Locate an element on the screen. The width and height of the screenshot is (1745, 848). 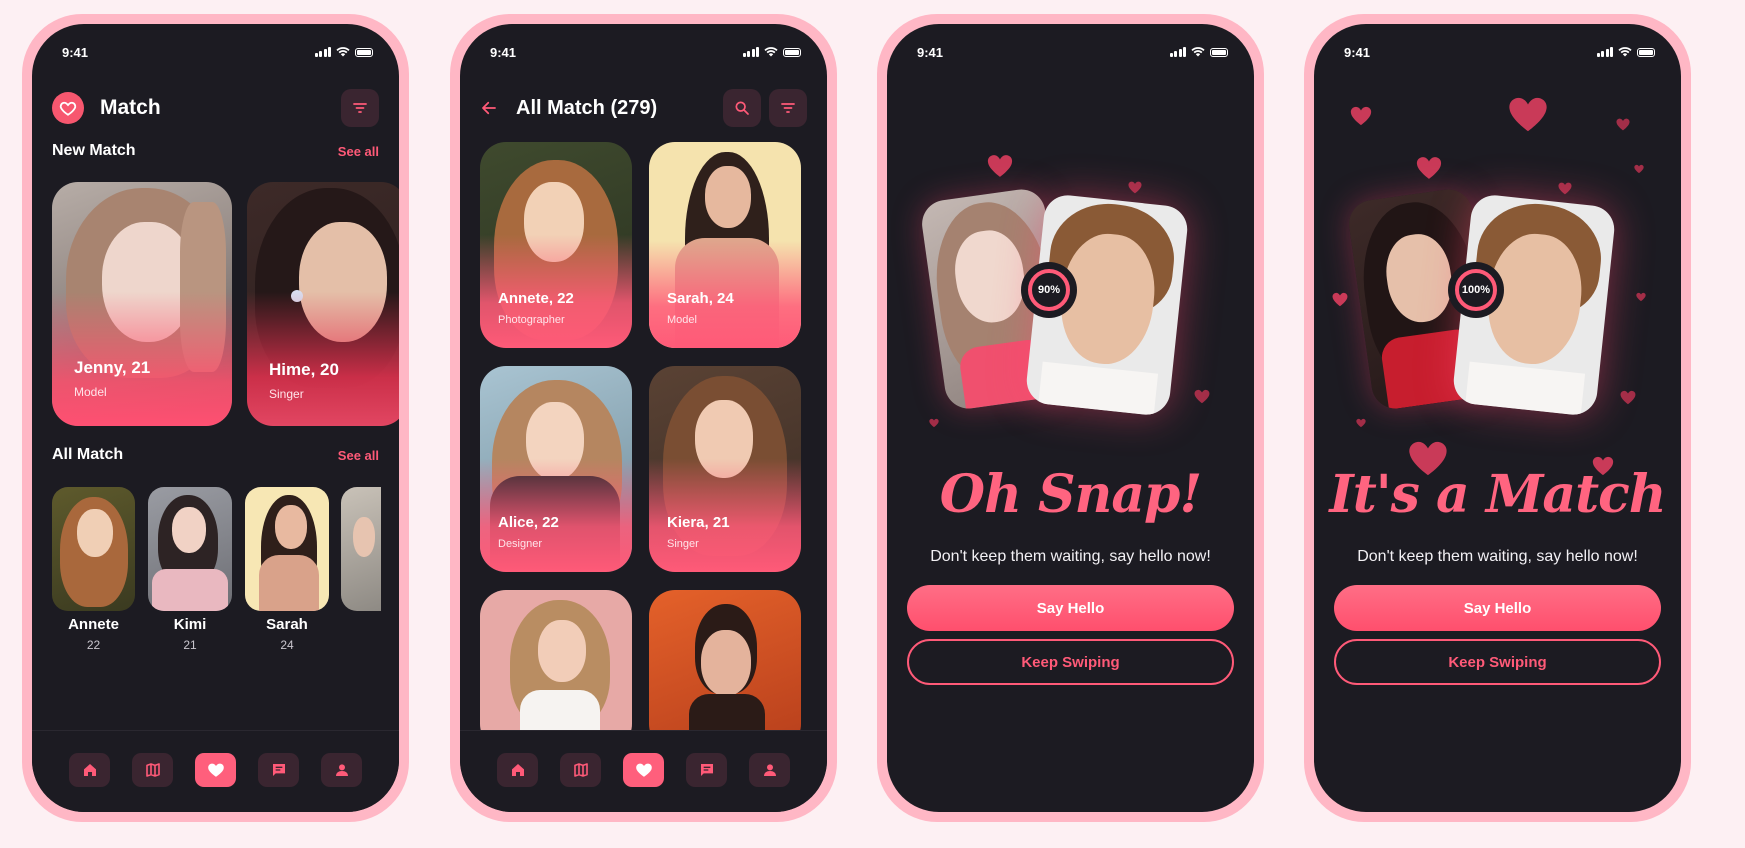
all-match-see-all-link: See all is located at coordinates (358, 455).